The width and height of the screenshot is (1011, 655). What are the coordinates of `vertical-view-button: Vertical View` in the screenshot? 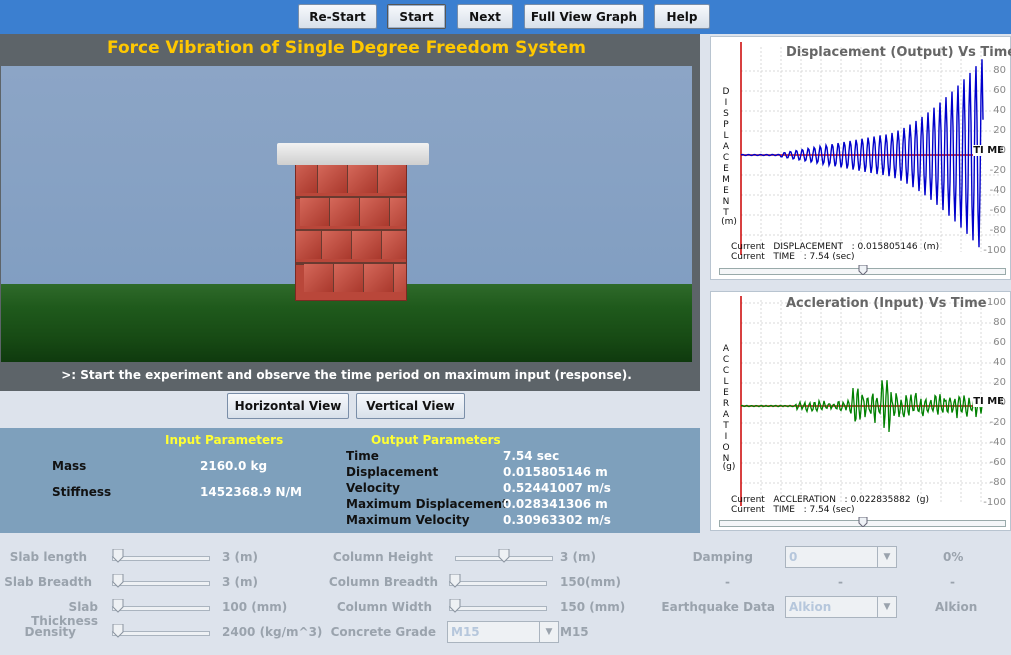 It's located at (410, 406).